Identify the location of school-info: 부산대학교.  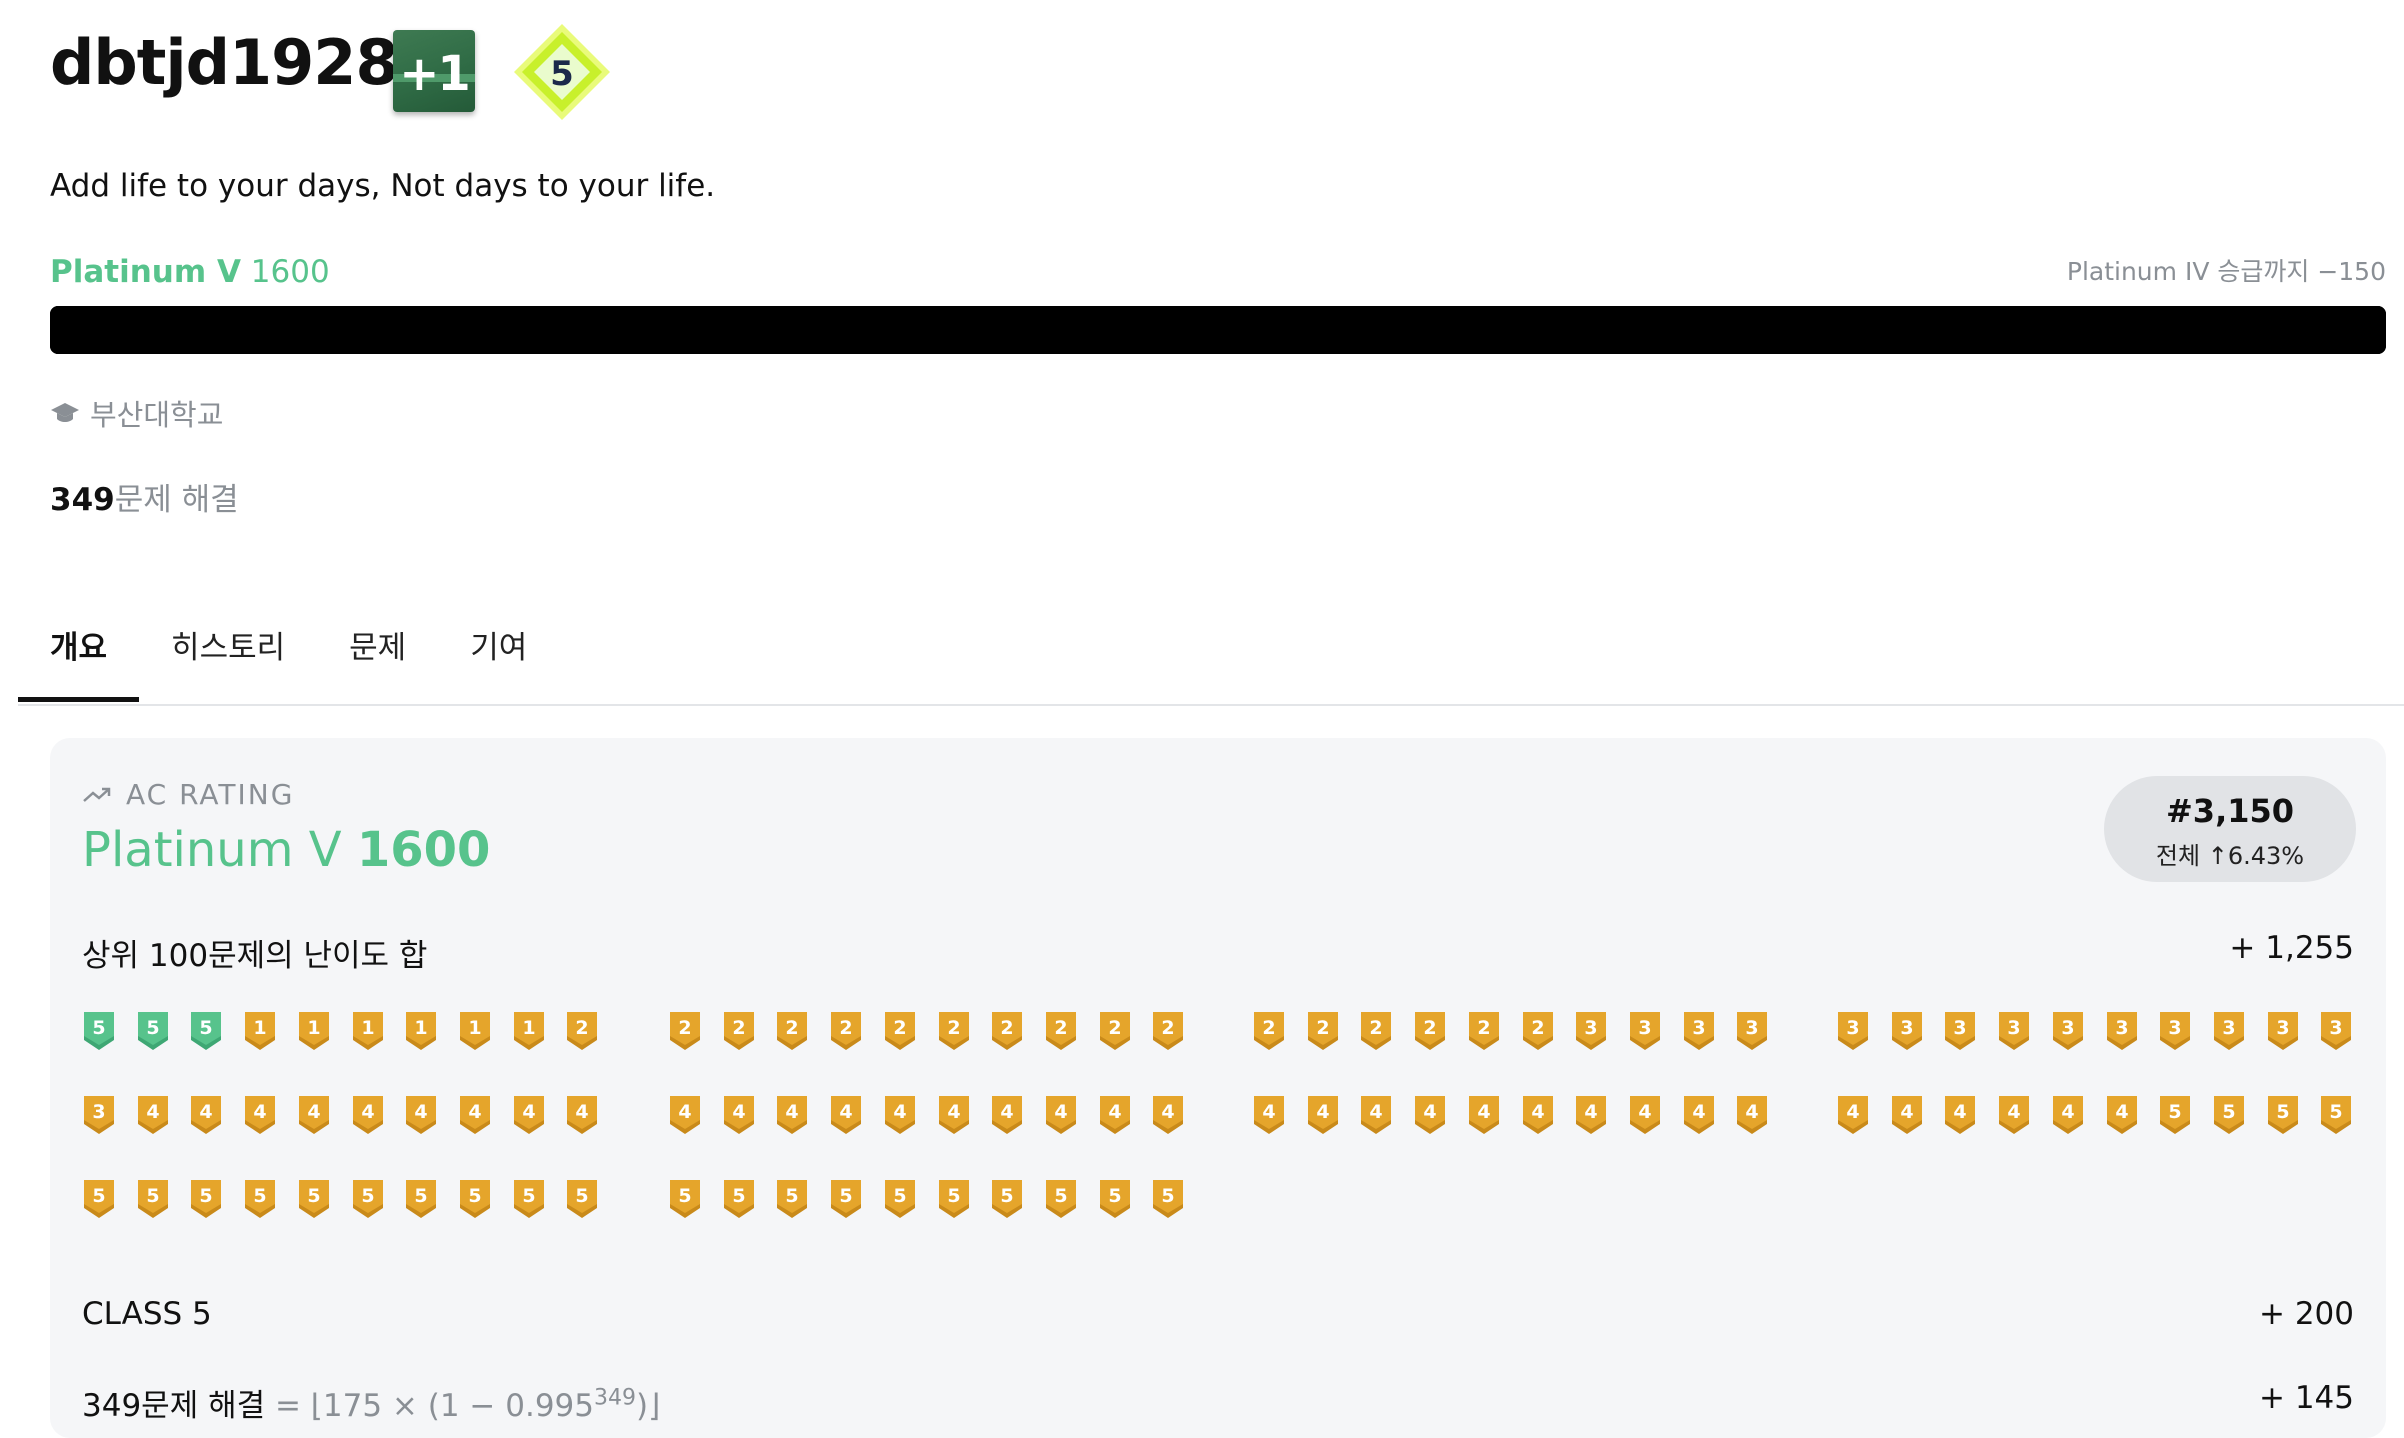
(136, 413).